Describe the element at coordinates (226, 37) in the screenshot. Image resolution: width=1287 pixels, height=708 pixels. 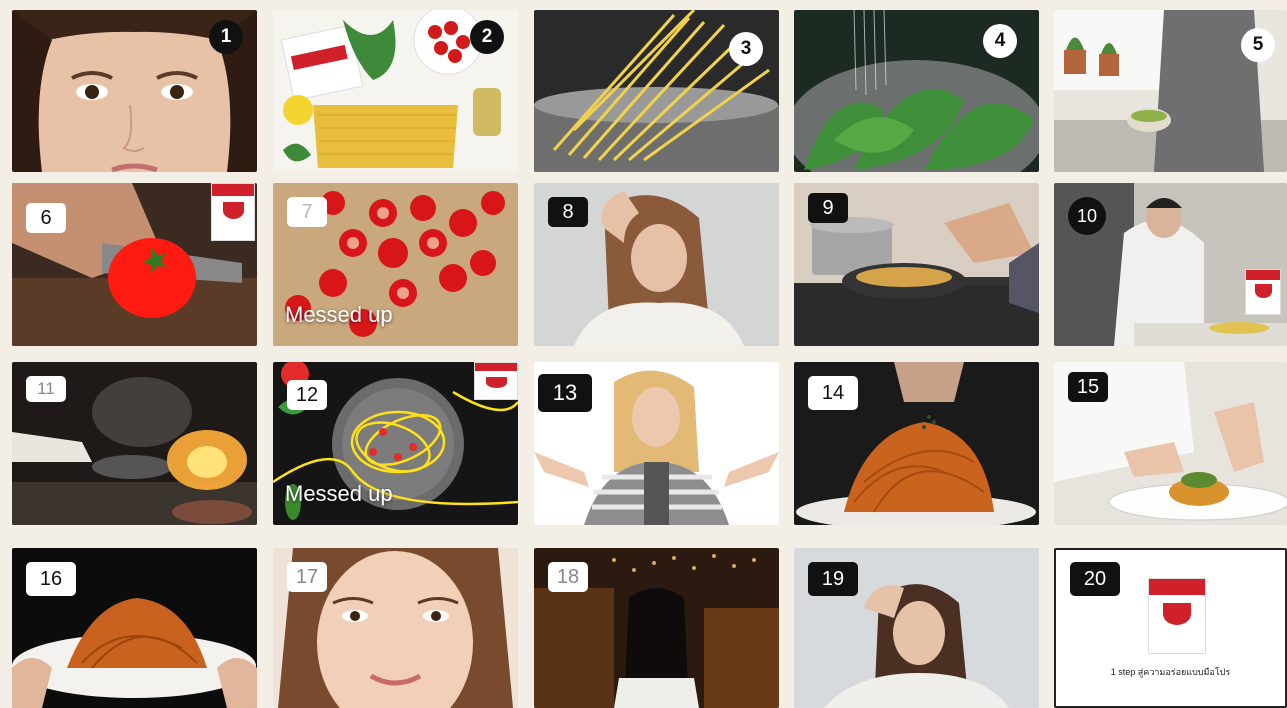
I see `tile-number-badge: 1` at that location.